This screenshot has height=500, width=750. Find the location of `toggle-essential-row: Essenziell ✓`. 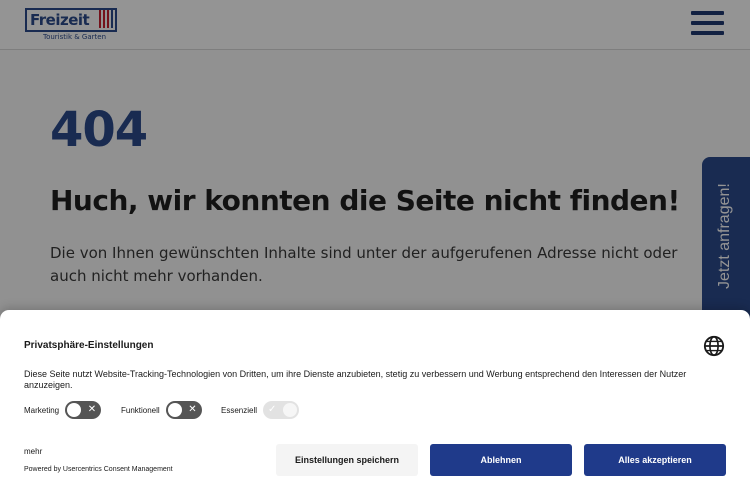

toggle-essential-row: Essenziell ✓ is located at coordinates (260, 410).